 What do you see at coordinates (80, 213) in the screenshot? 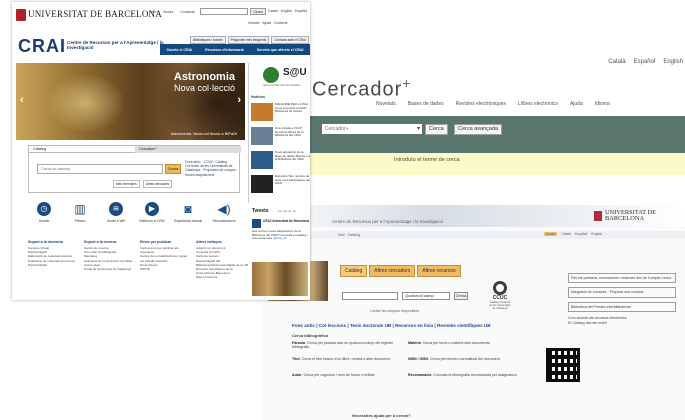
I see `quick-link-loan: ▥ Préstec` at bounding box center [80, 213].